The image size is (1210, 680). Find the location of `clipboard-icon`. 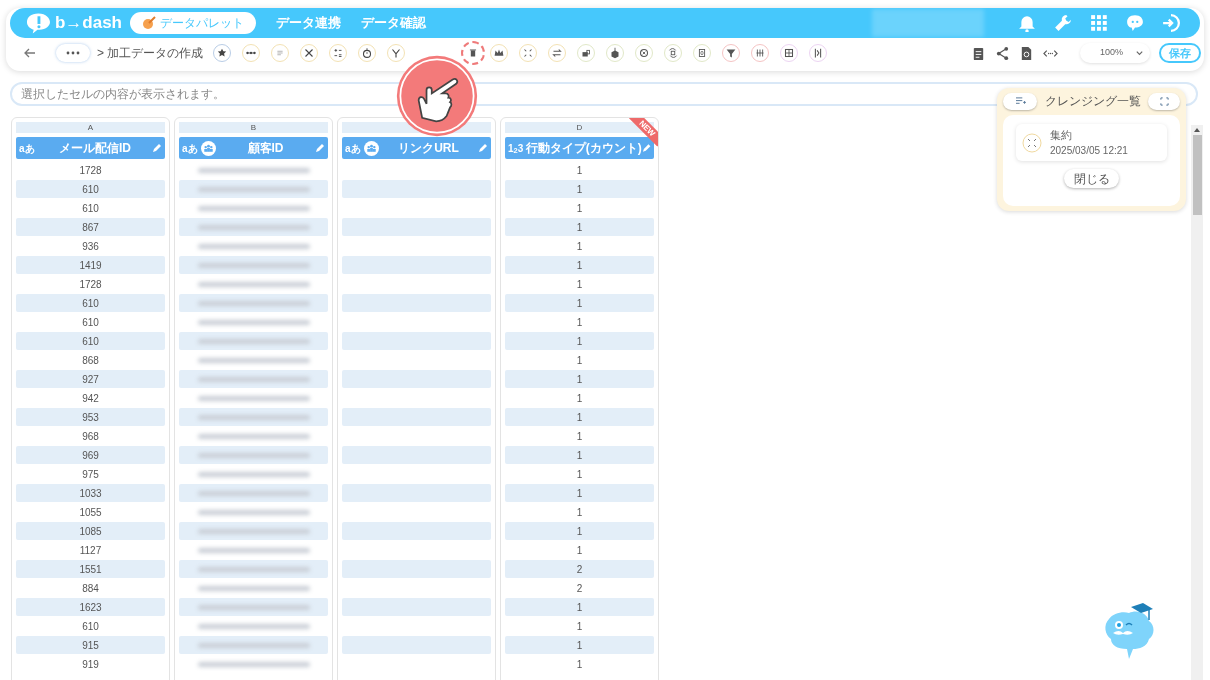

clipboard-icon is located at coordinates (978, 53).